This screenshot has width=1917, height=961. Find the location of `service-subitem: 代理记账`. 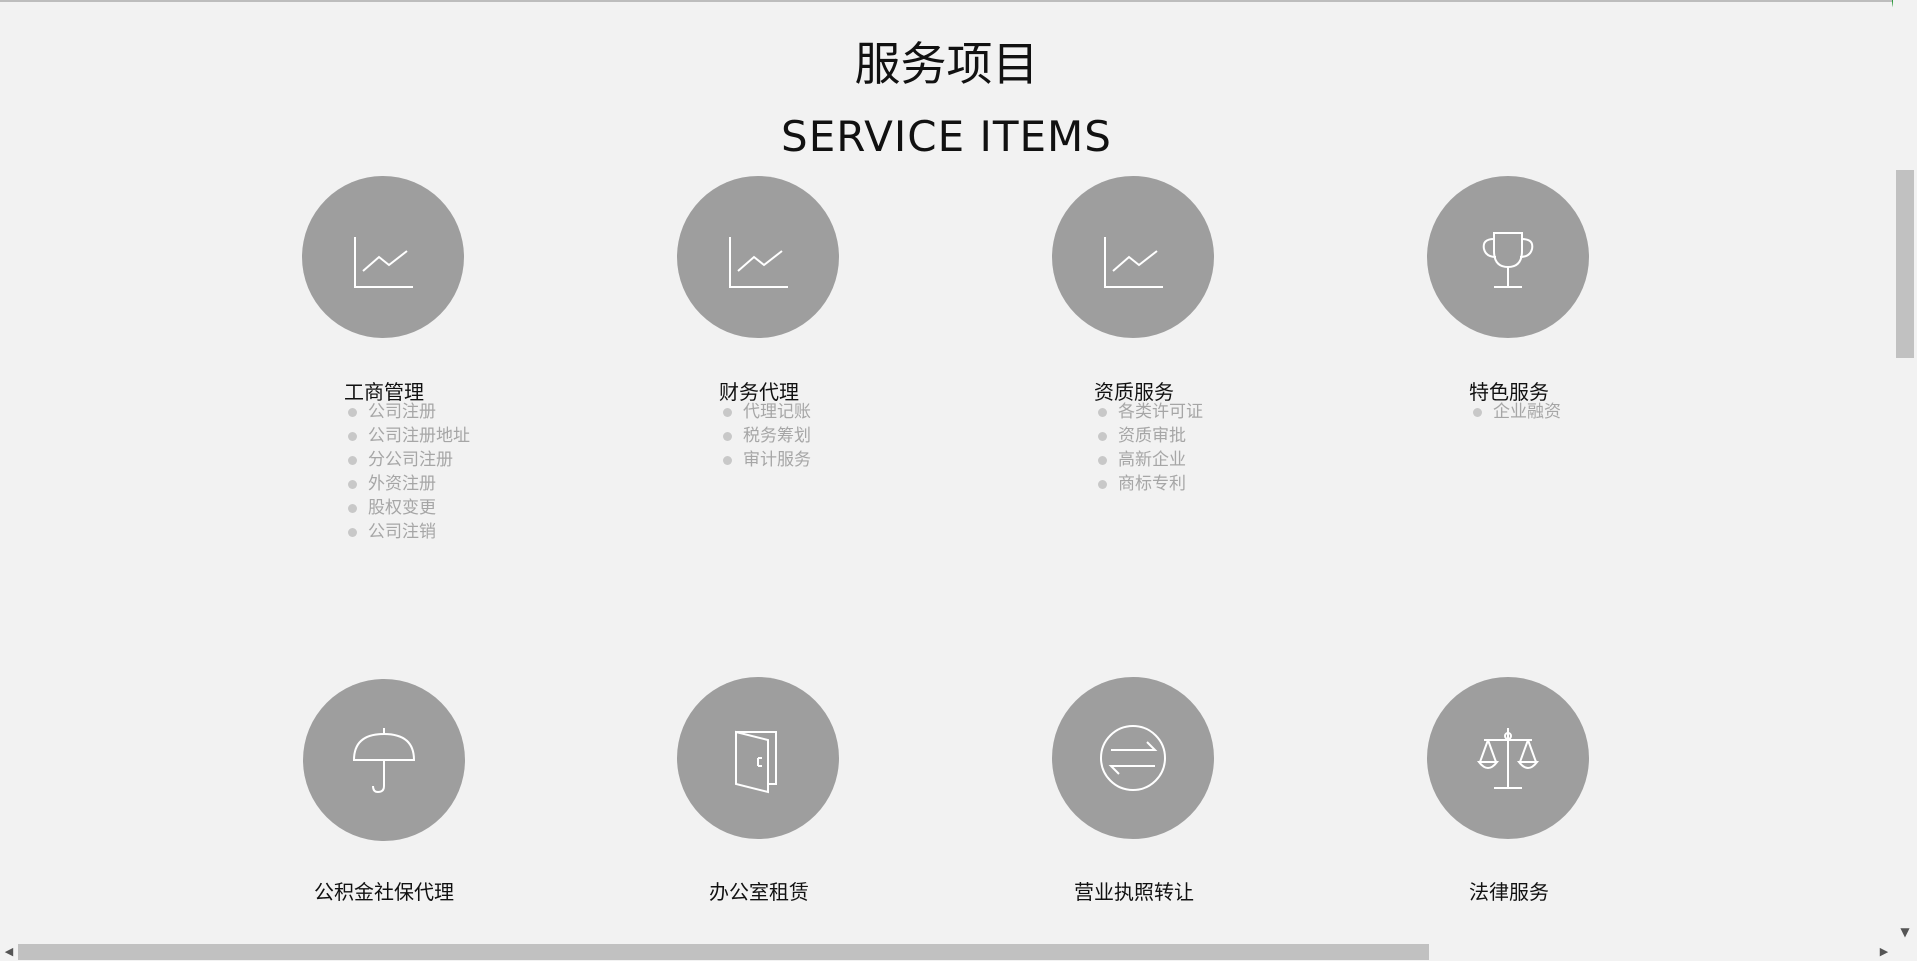

service-subitem: 代理记账 is located at coordinates (766, 412).